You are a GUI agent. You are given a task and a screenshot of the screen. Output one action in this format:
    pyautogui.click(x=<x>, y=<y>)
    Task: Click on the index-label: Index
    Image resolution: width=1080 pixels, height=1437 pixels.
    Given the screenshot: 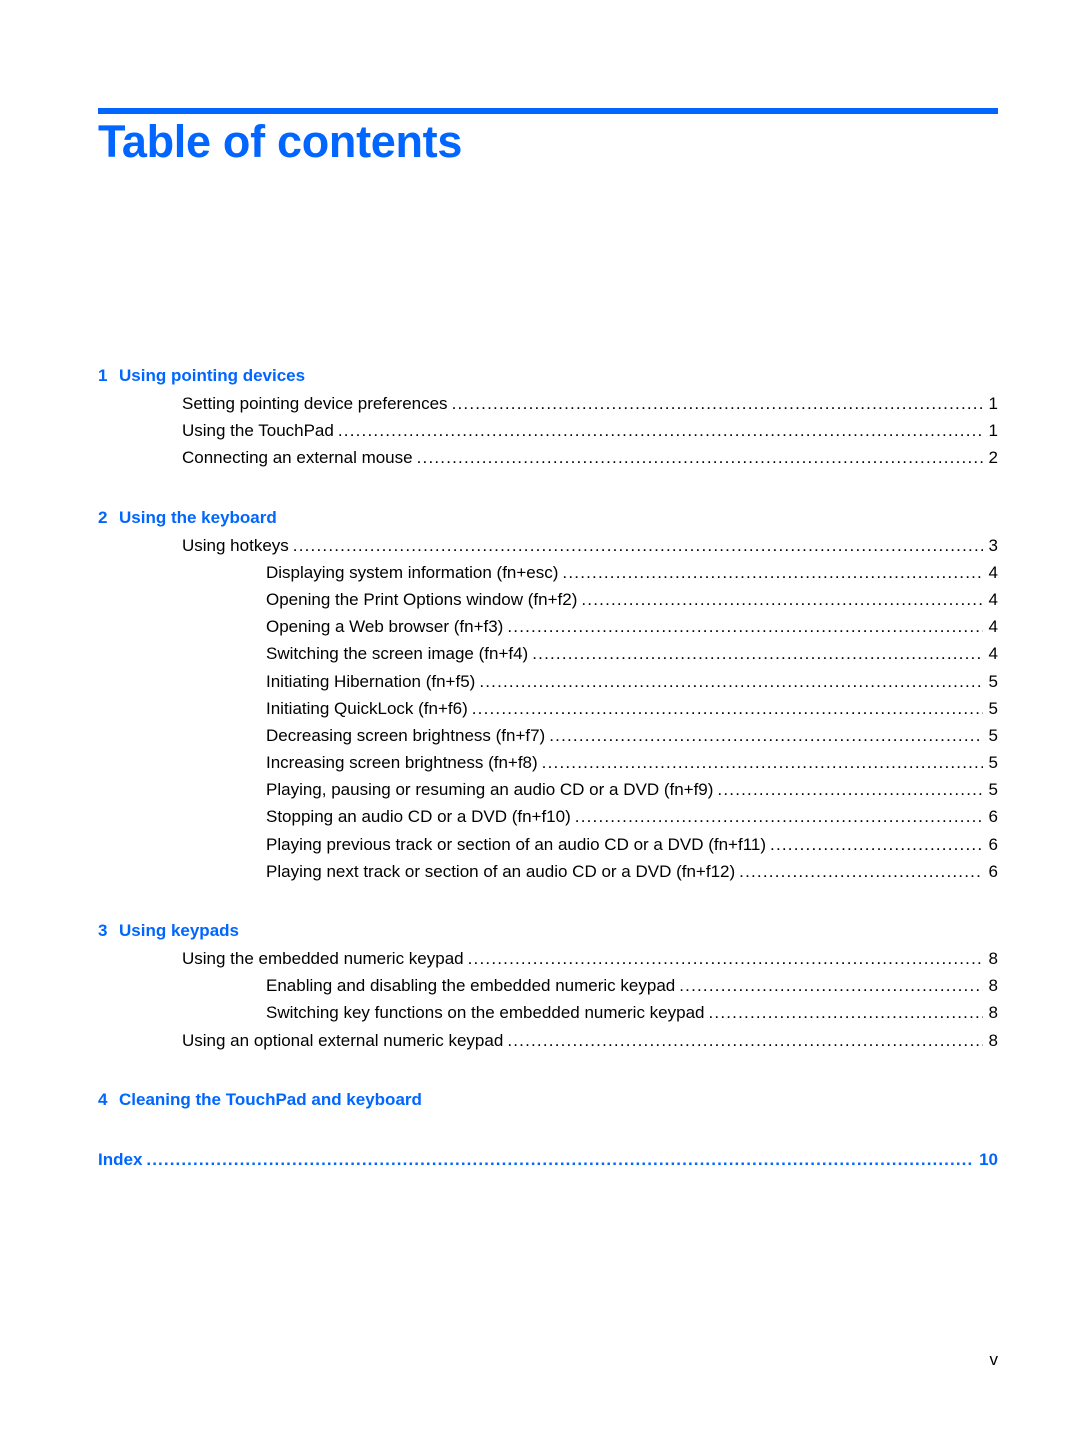 What is the action you would take?
    pyautogui.click(x=120, y=1159)
    